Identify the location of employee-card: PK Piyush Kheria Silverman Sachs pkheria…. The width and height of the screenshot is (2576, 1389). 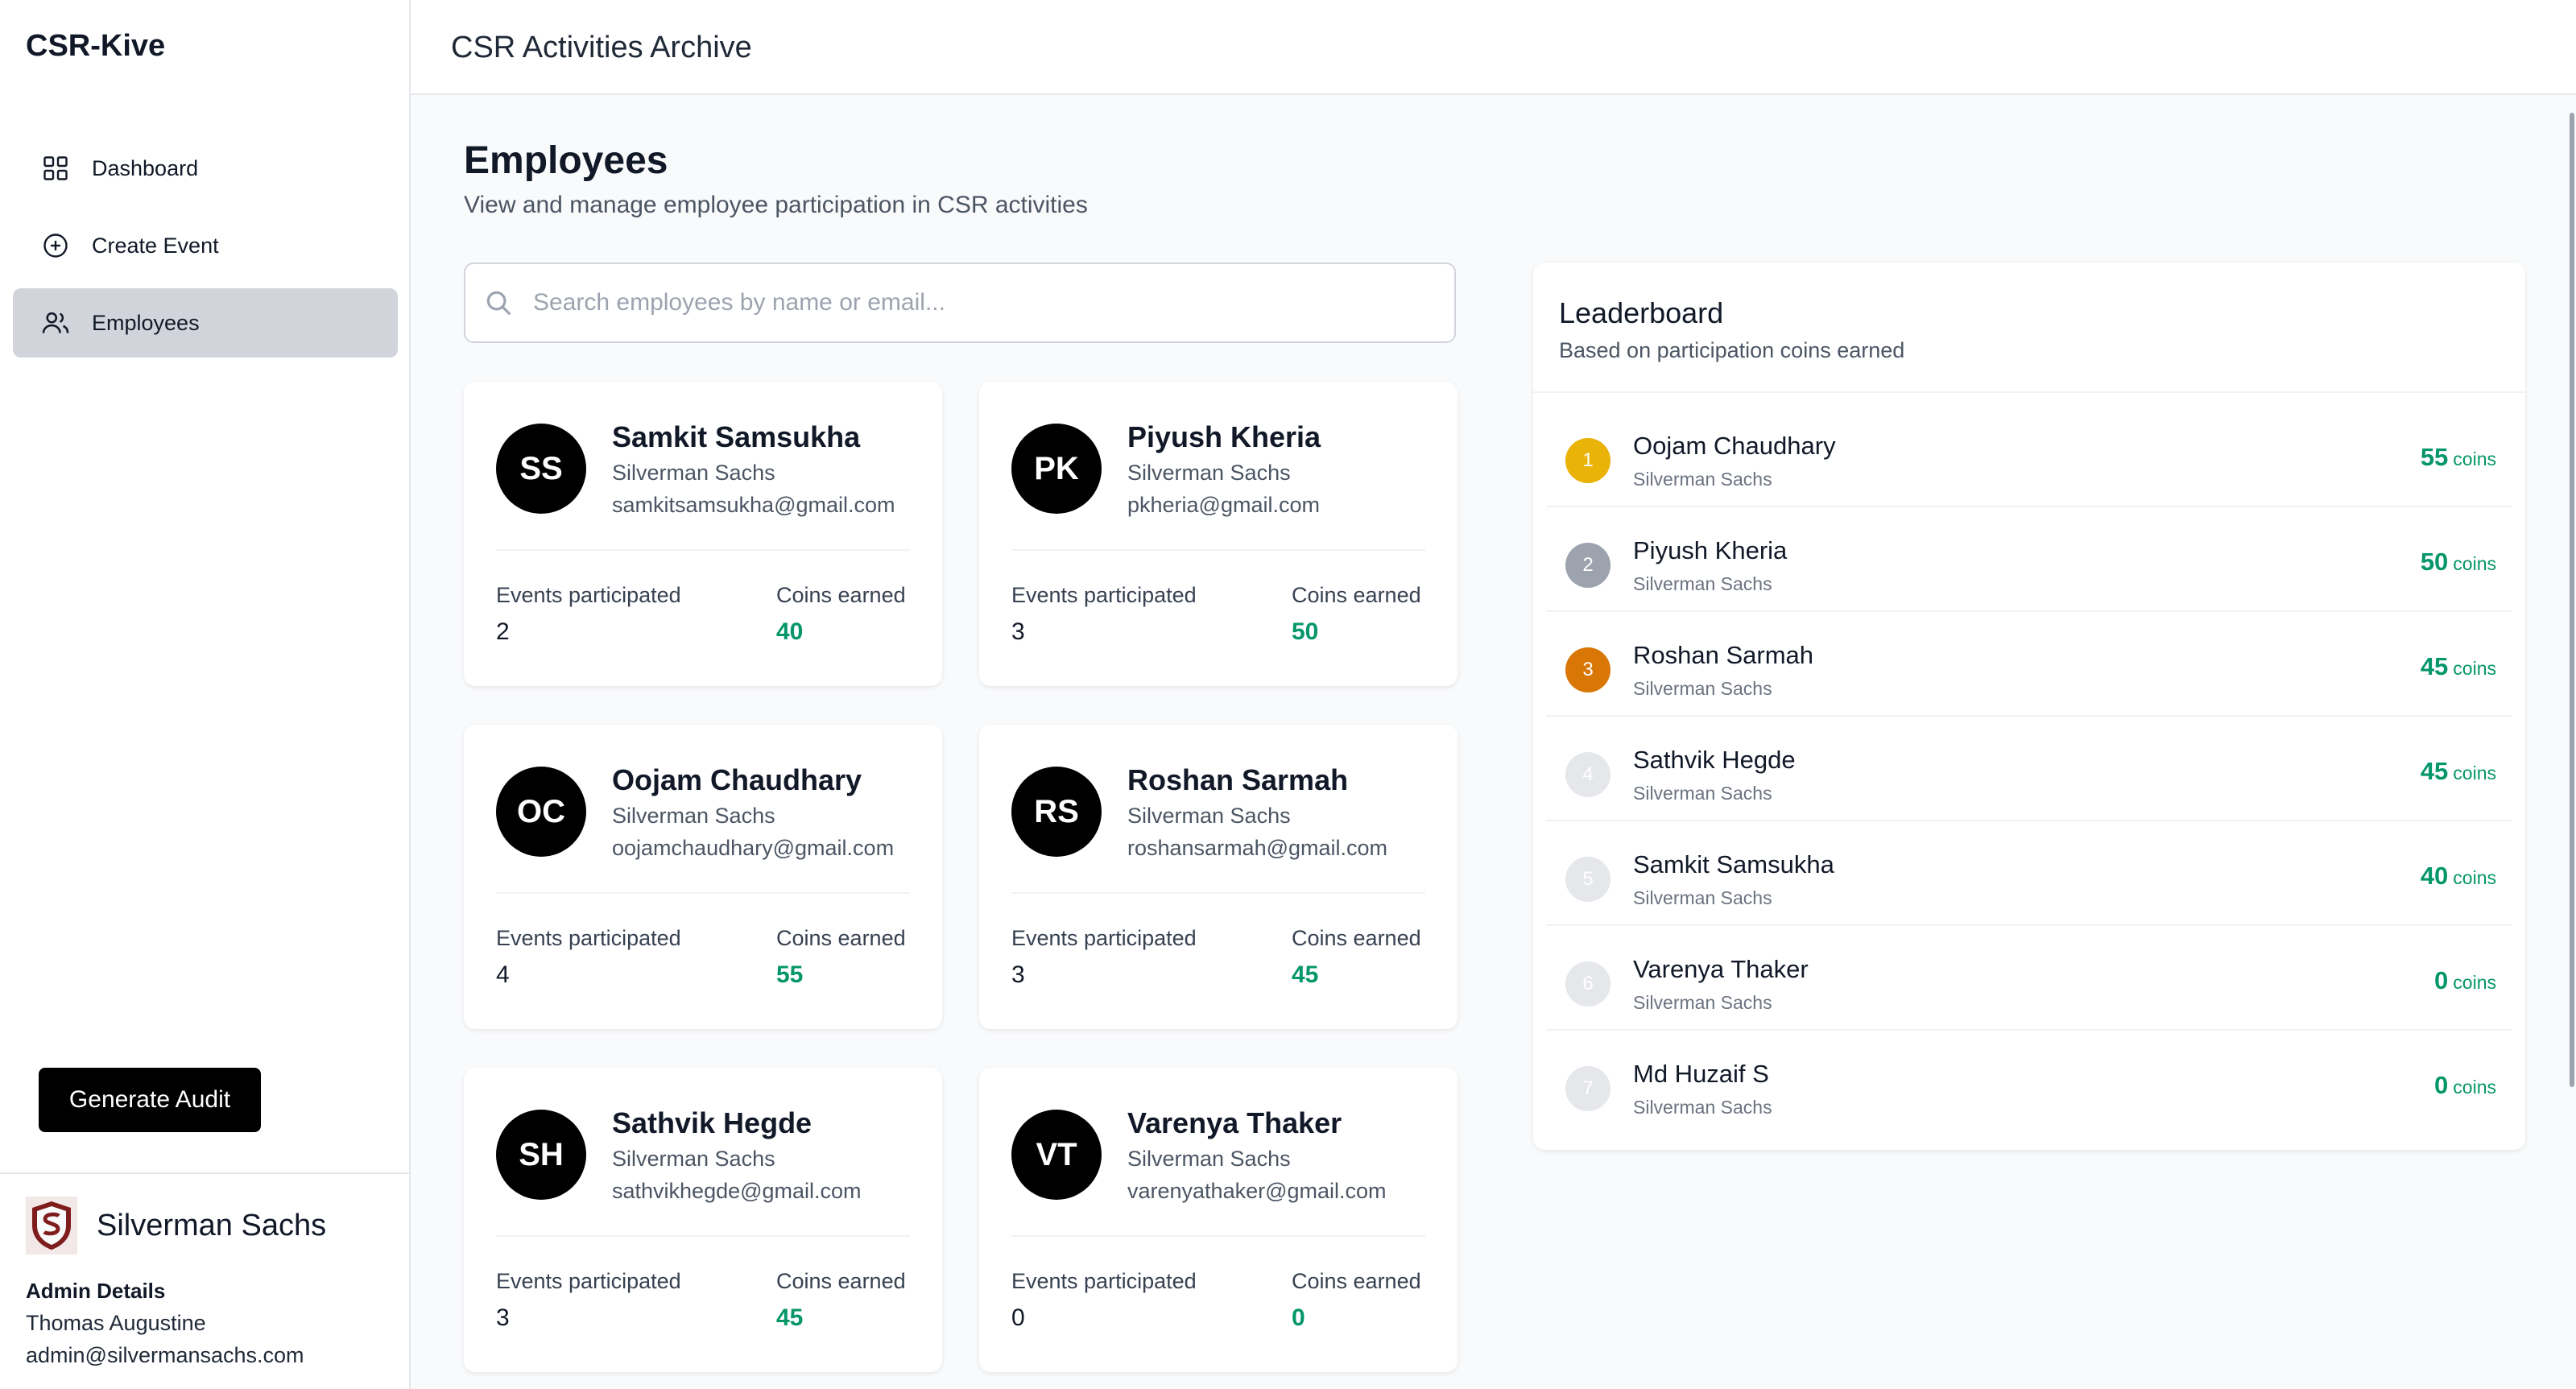
(1218, 534).